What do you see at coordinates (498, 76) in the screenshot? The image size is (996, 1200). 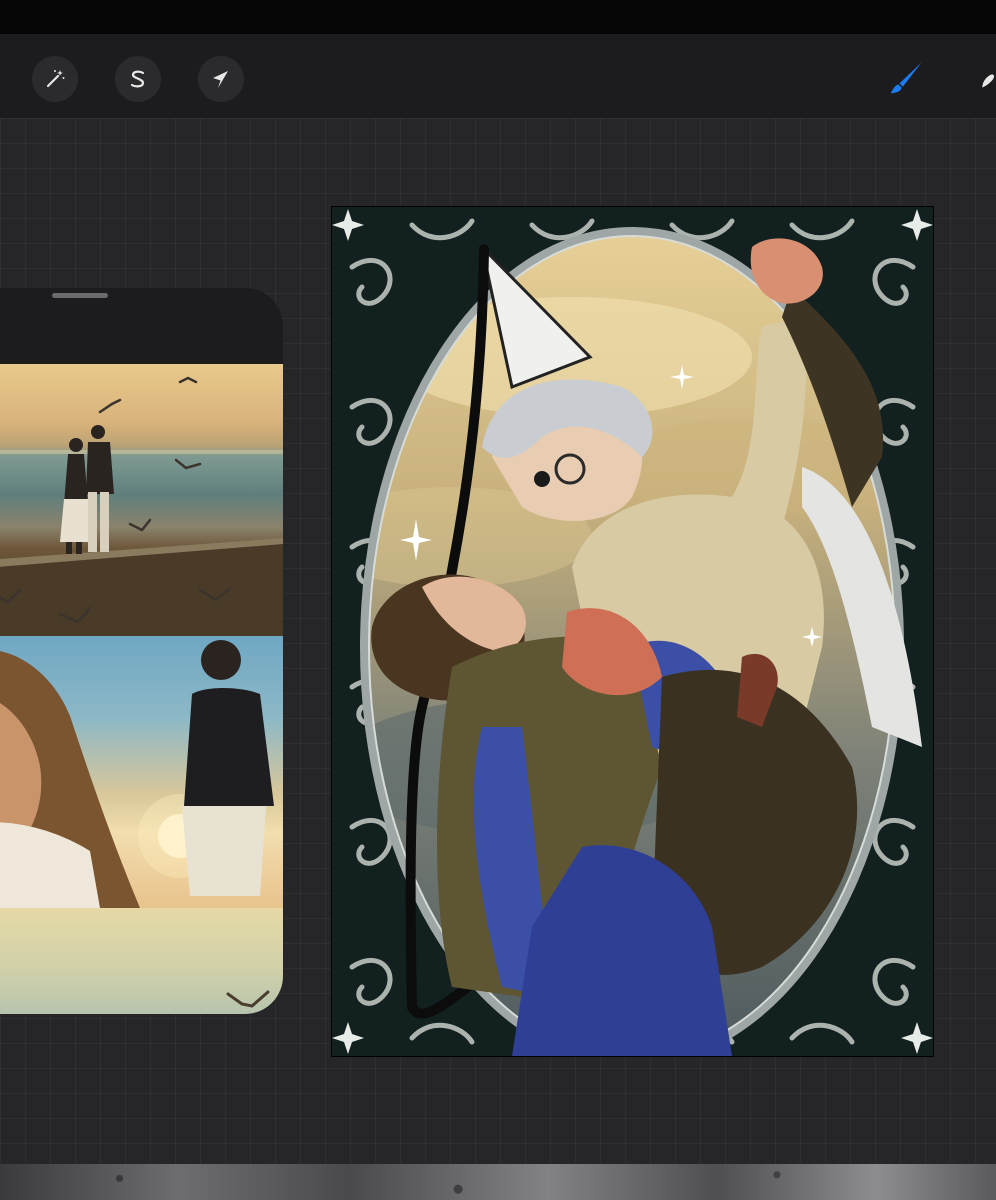 I see `top-toolbar` at bounding box center [498, 76].